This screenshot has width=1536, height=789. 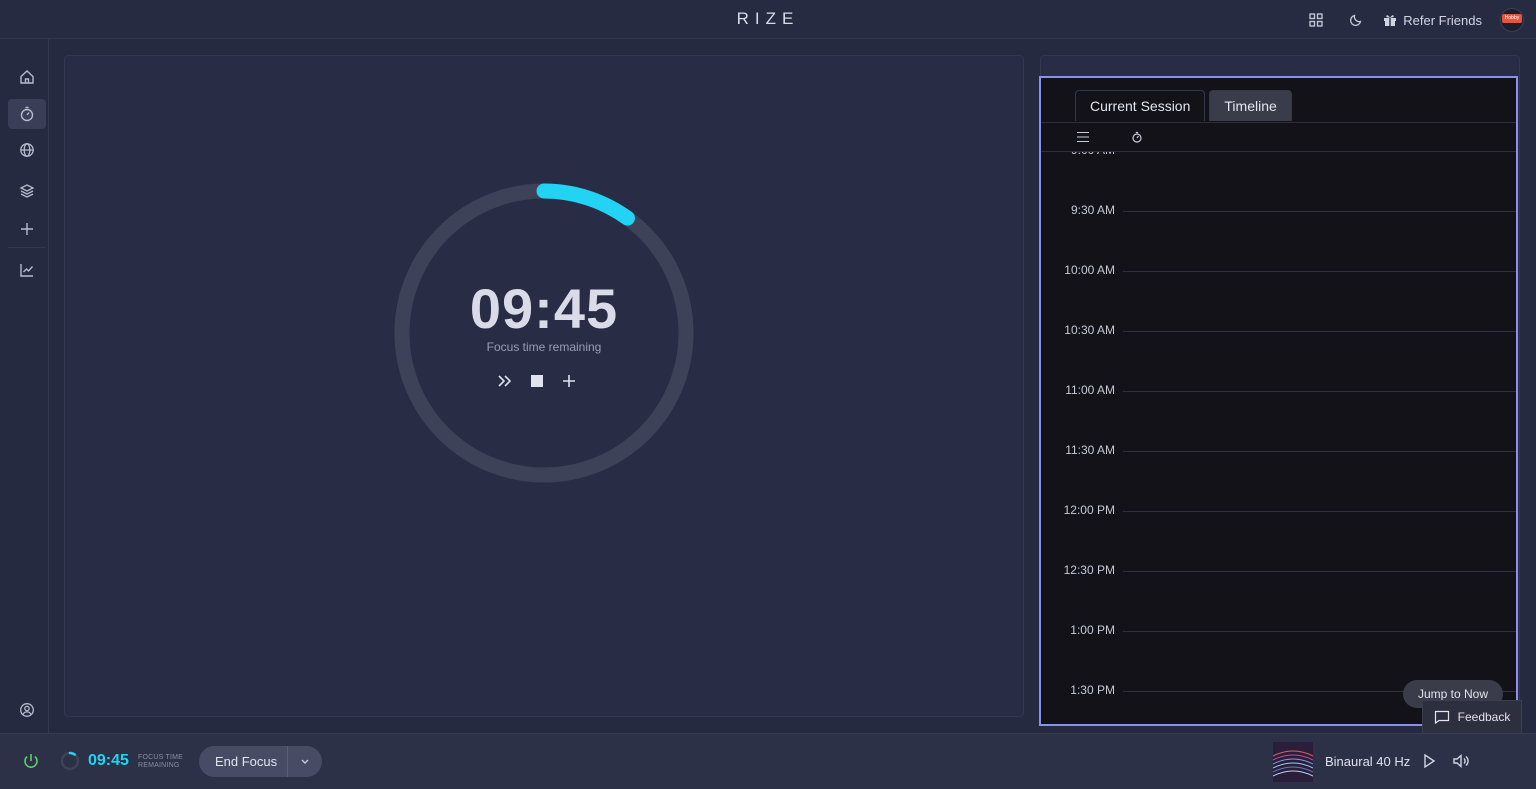 I want to click on end-focus-dropdown, so click(x=304, y=761).